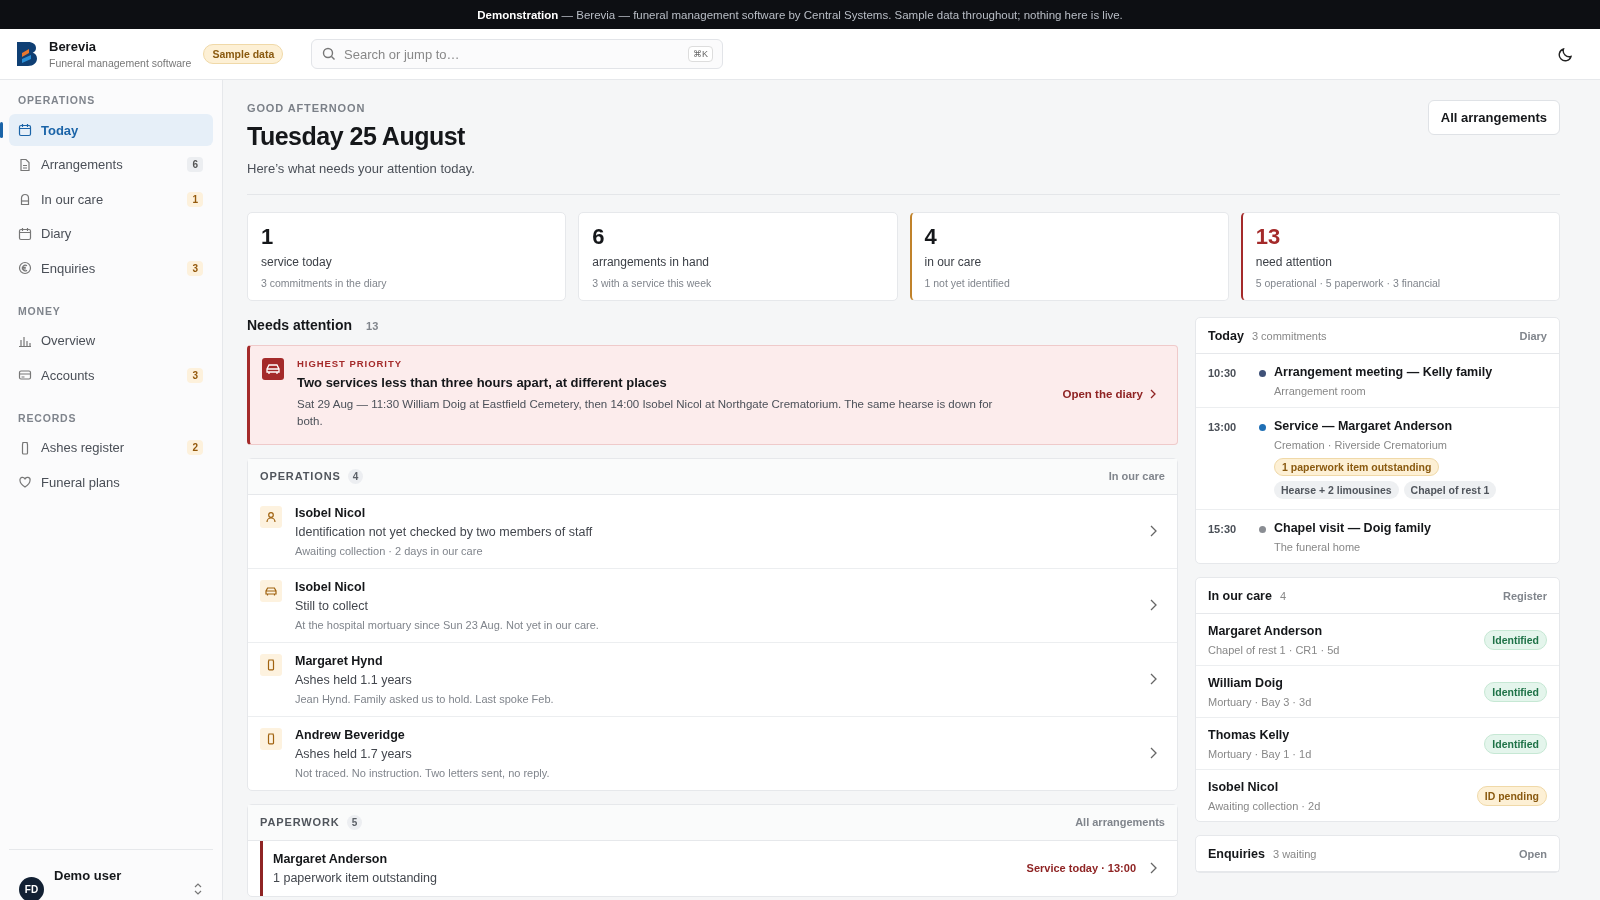 This screenshot has height=900, width=1600. I want to click on group-link: All arrangements, so click(1120, 822).